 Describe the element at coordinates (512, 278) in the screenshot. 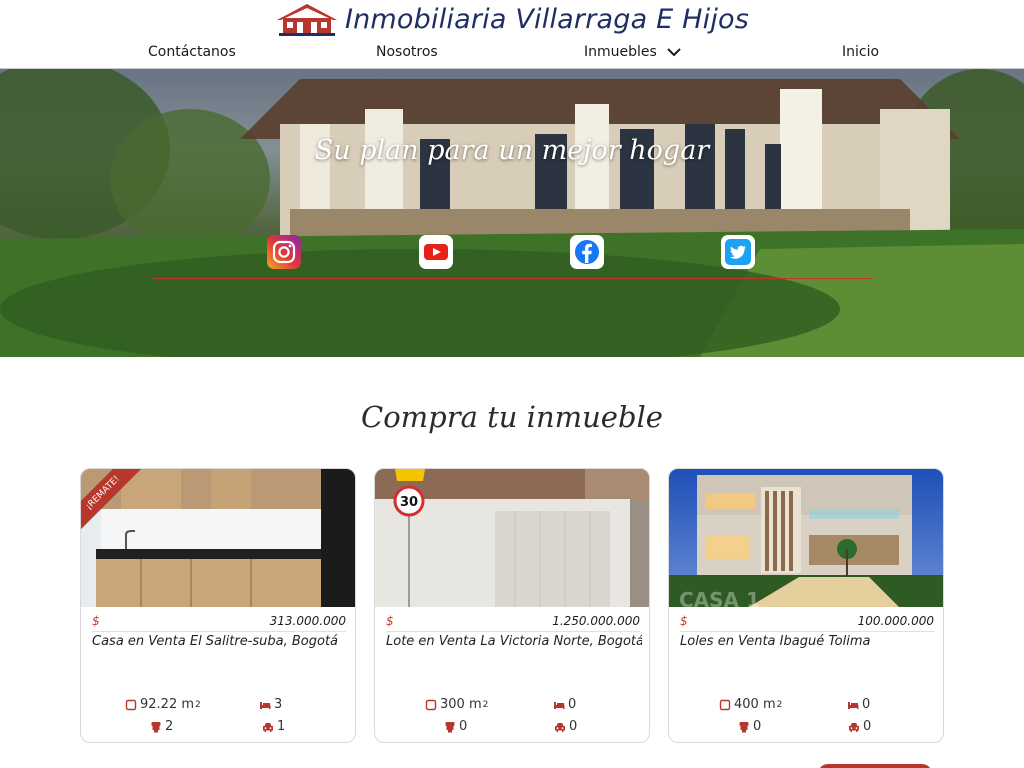

I see `hero-divider` at that location.